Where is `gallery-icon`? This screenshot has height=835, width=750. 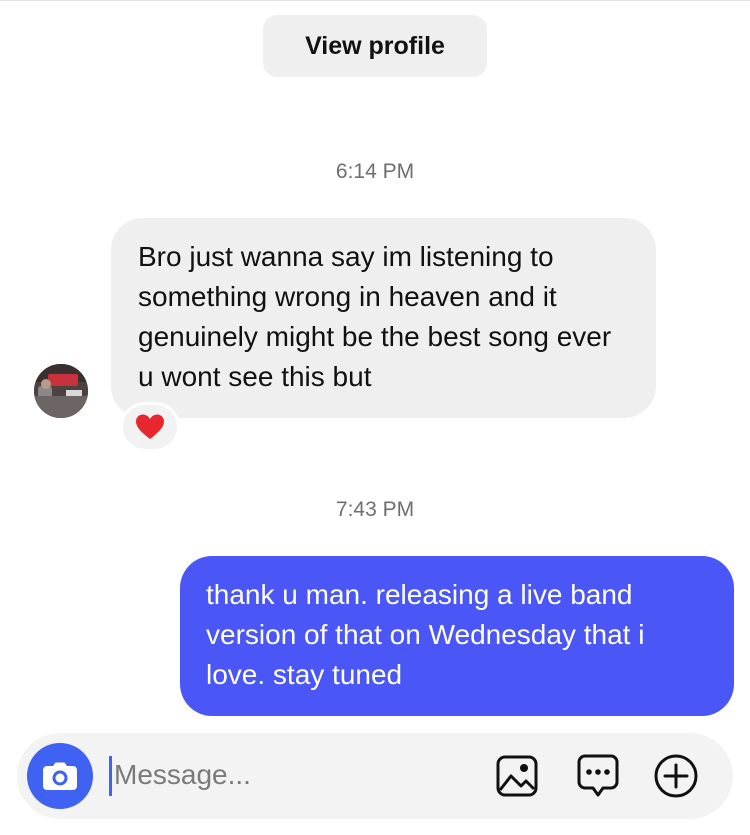 gallery-icon is located at coordinates (517, 776).